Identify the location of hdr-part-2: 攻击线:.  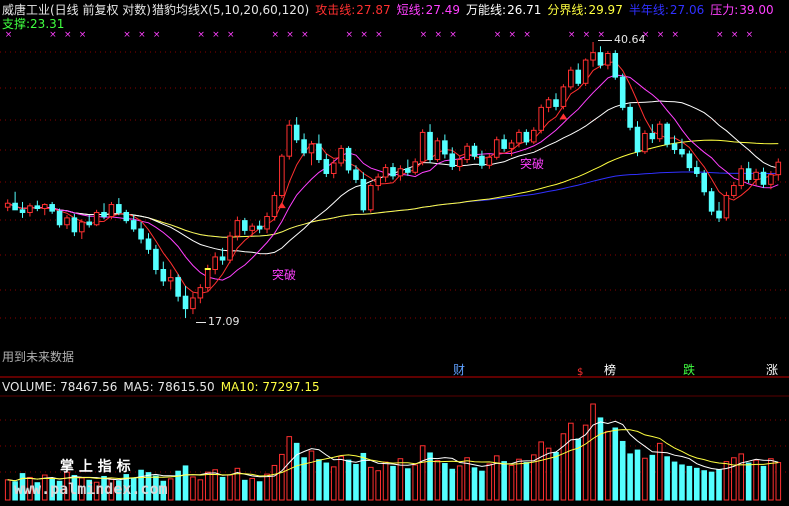
(335, 10).